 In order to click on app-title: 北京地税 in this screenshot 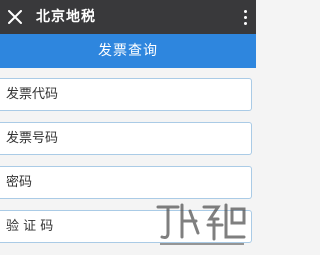, I will do `click(66, 17)`.